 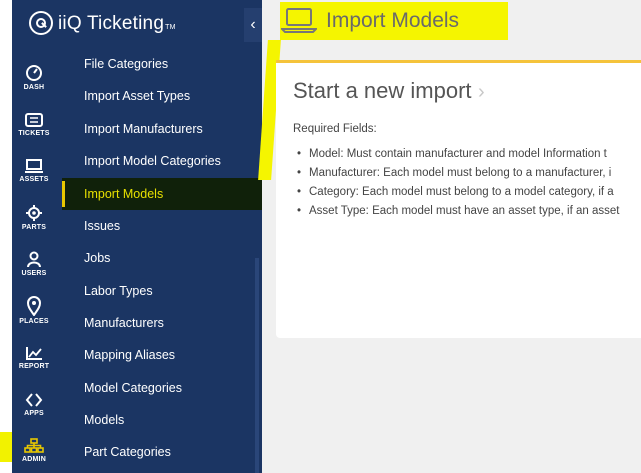 What do you see at coordinates (34, 259) in the screenshot?
I see `user-icon` at bounding box center [34, 259].